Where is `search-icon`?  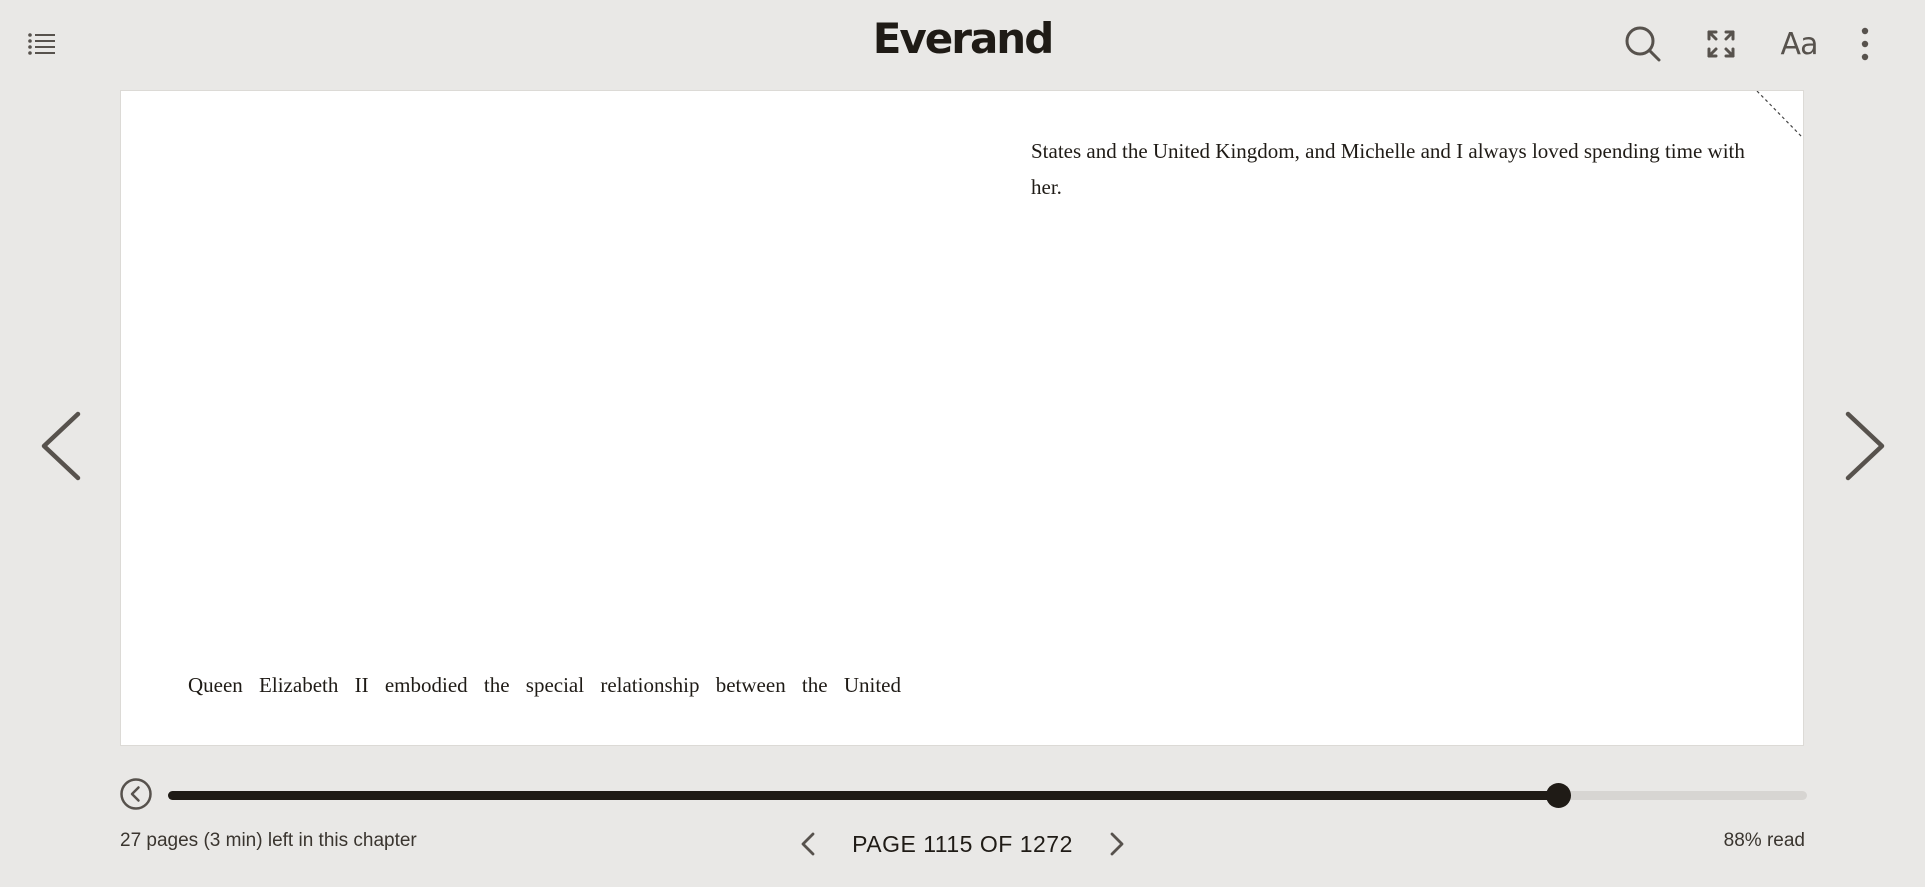 search-icon is located at coordinates (1643, 44).